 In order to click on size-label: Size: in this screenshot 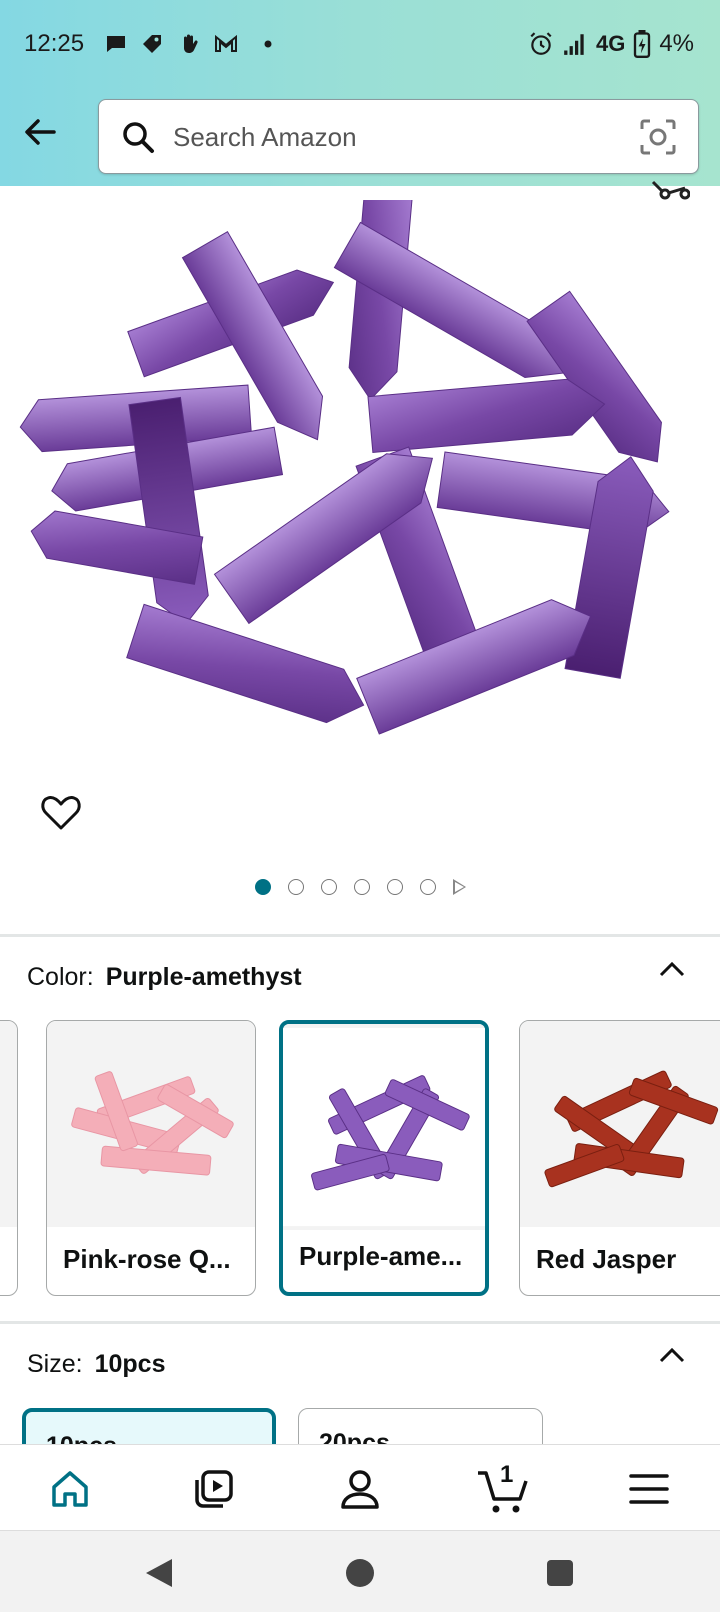, I will do `click(55, 1364)`.